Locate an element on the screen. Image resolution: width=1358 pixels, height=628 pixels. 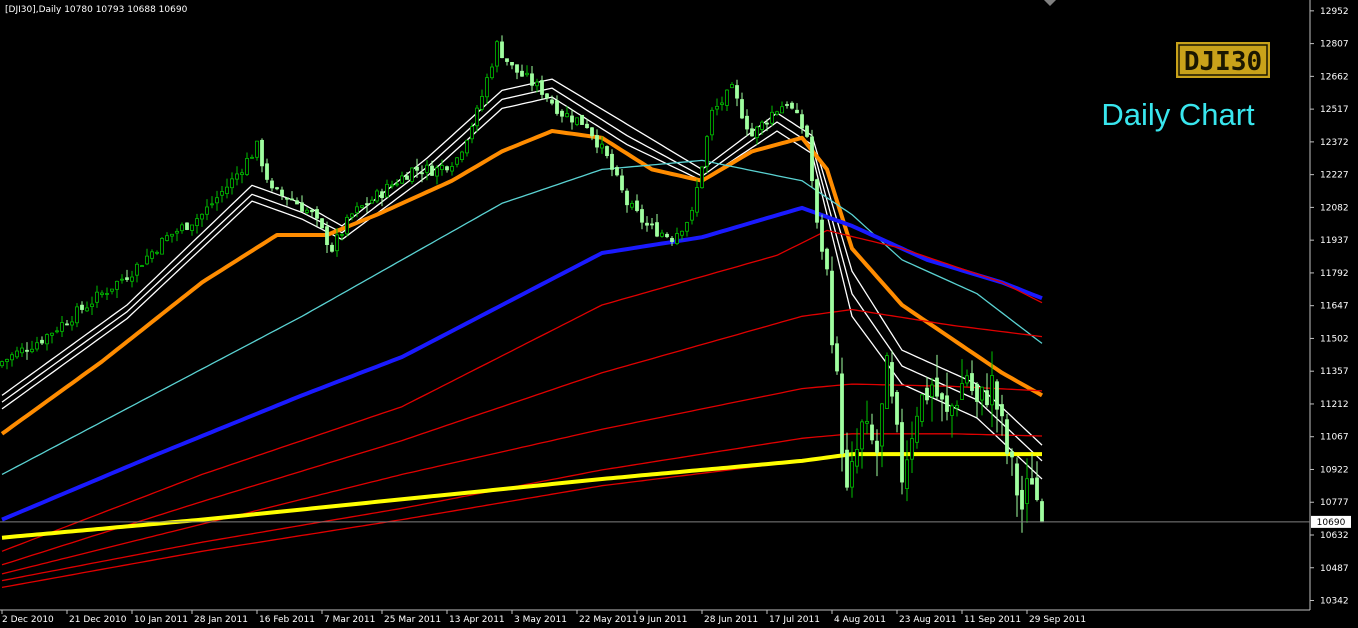
logo-text: DJI30 is located at coordinates (1223, 62).